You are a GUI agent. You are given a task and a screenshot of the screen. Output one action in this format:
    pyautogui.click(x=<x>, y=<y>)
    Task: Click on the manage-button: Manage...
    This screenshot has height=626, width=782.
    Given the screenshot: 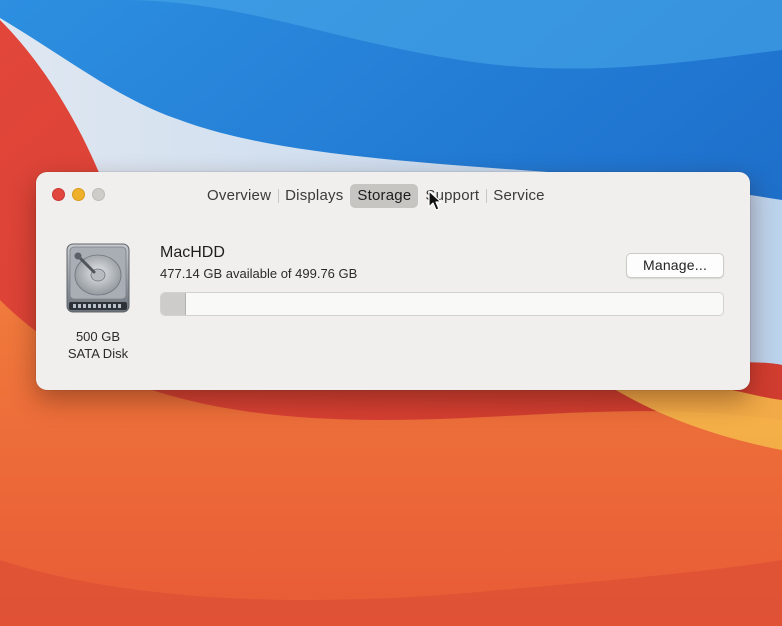 What is the action you would take?
    pyautogui.click(x=675, y=265)
    